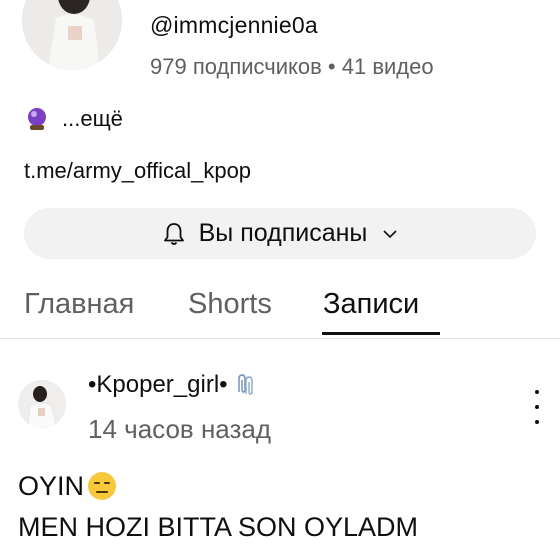 The width and height of the screenshot is (560, 560). Describe the element at coordinates (230, 304) in the screenshot. I see `tab-shorts: Shorts` at that location.